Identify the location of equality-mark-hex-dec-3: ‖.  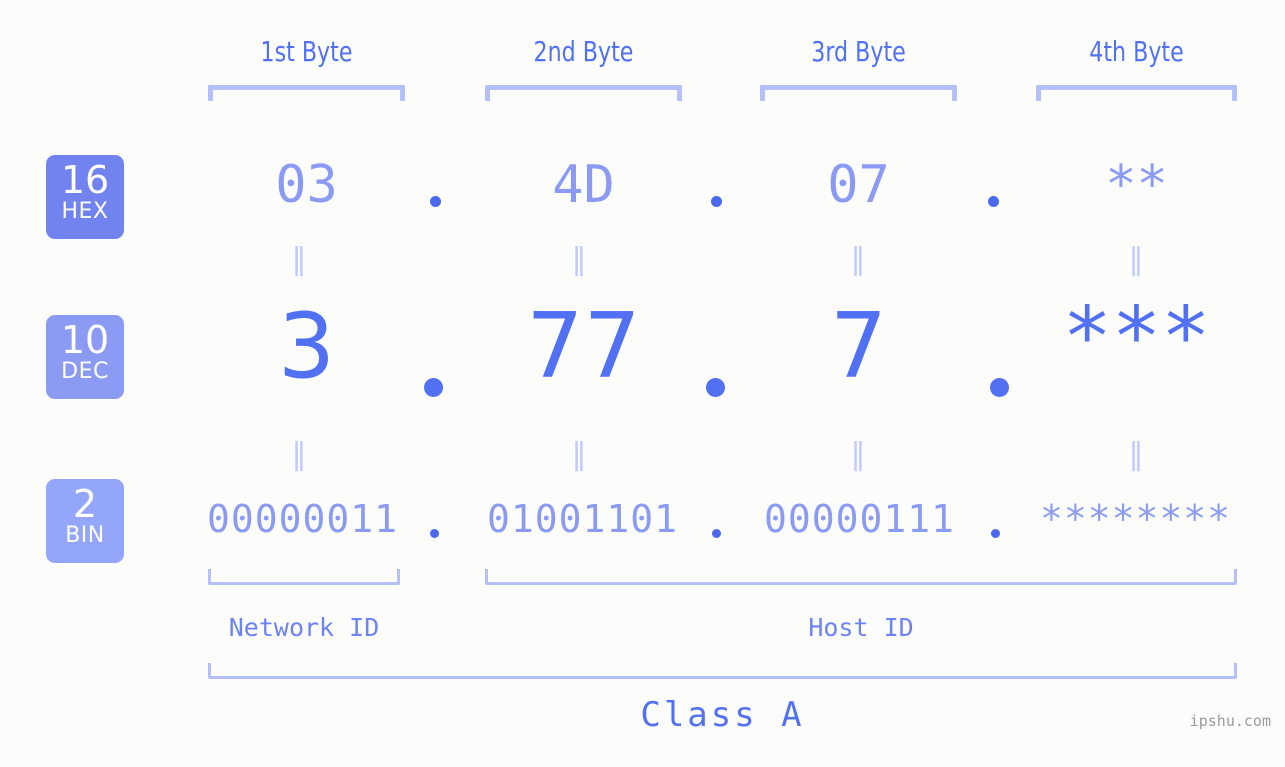
(859, 259).